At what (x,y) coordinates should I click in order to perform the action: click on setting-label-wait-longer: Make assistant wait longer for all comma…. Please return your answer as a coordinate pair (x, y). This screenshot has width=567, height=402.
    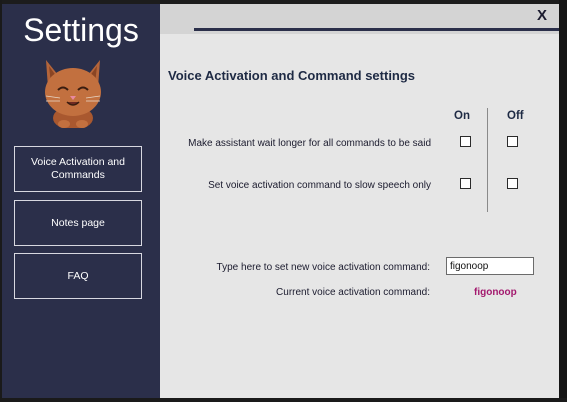
    Looking at the image, I should click on (309, 143).